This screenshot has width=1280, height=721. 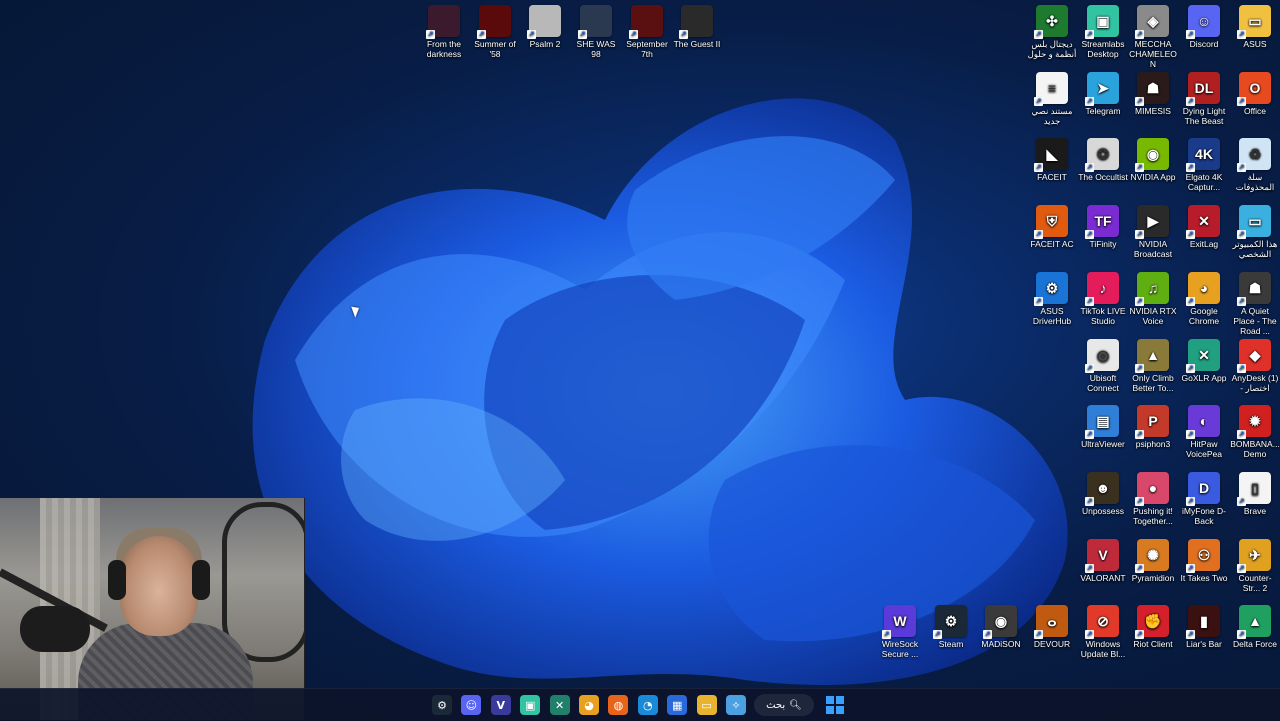 What do you see at coordinates (1254, 422) in the screenshot?
I see `bombana-icon: ✹ ↗` at bounding box center [1254, 422].